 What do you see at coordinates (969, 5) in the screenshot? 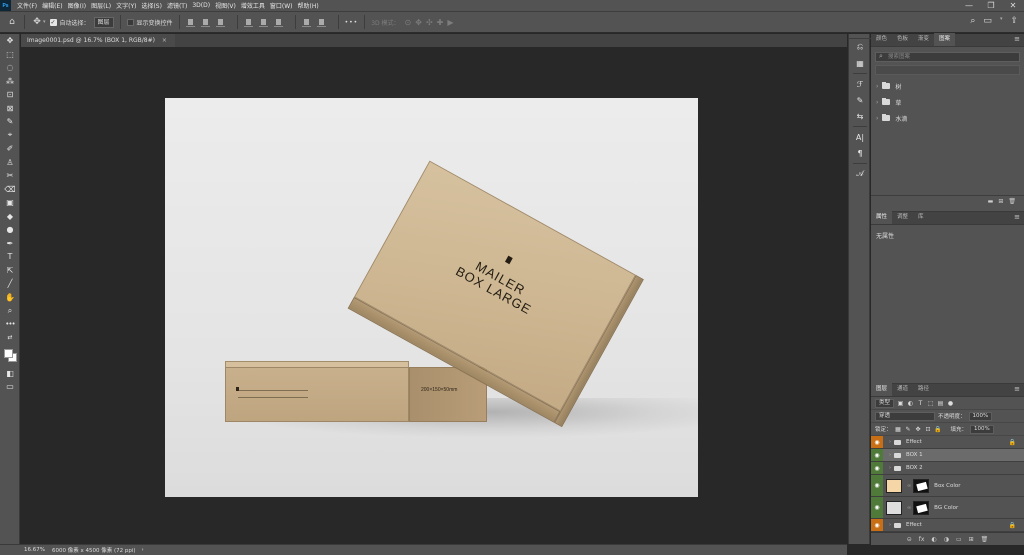
I see `minimize-button: —` at bounding box center [969, 5].